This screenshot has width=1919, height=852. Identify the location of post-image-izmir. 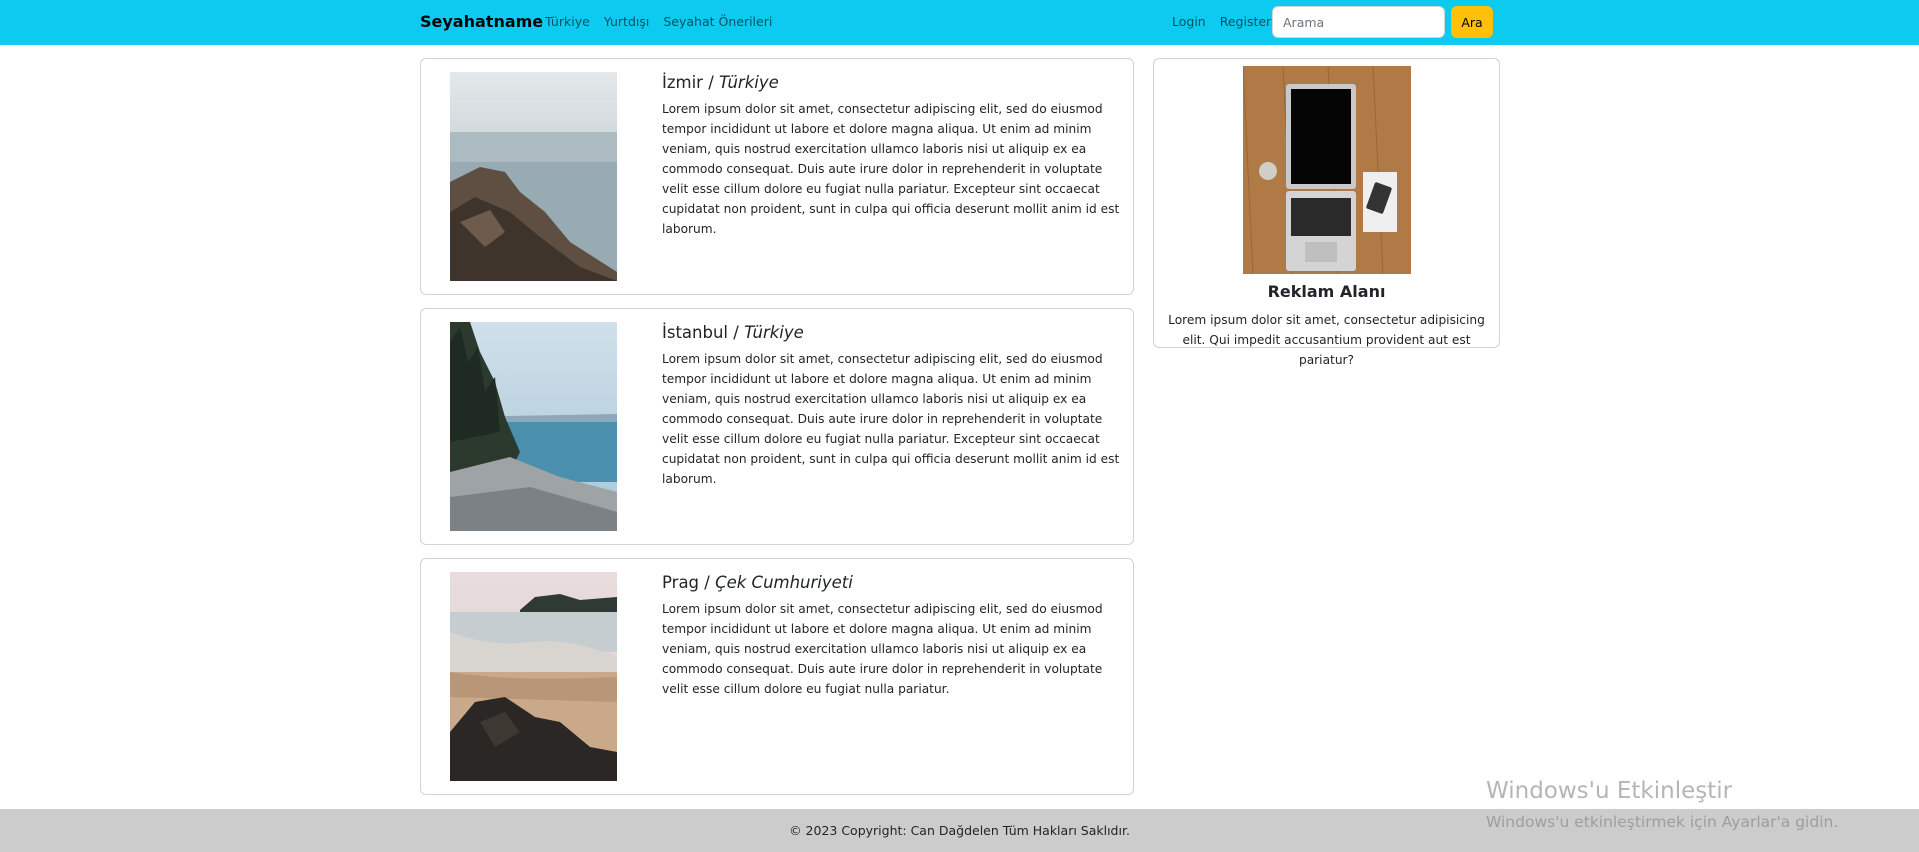
(533, 176).